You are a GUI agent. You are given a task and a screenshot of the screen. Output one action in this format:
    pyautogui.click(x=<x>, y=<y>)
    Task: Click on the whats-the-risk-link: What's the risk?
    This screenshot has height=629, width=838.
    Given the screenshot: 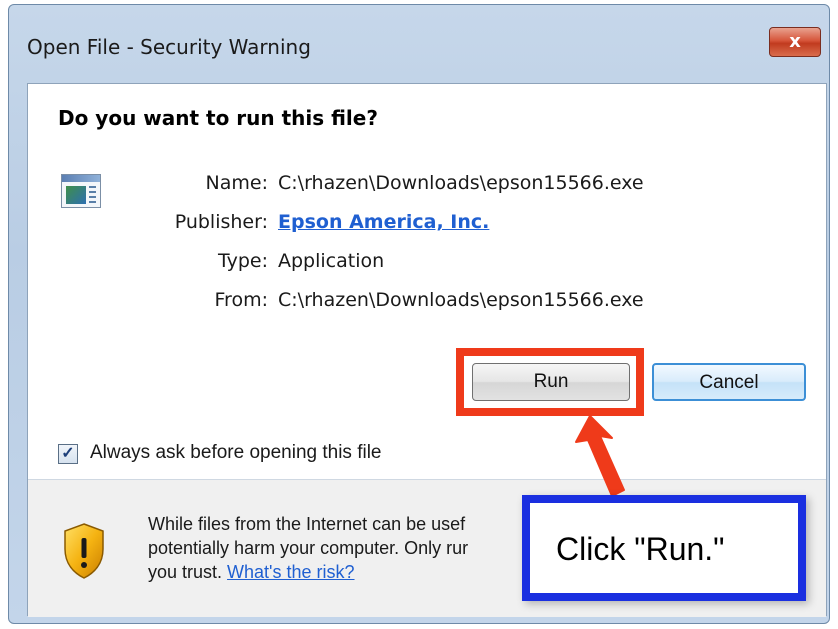 What is the action you would take?
    pyautogui.click(x=290, y=572)
    